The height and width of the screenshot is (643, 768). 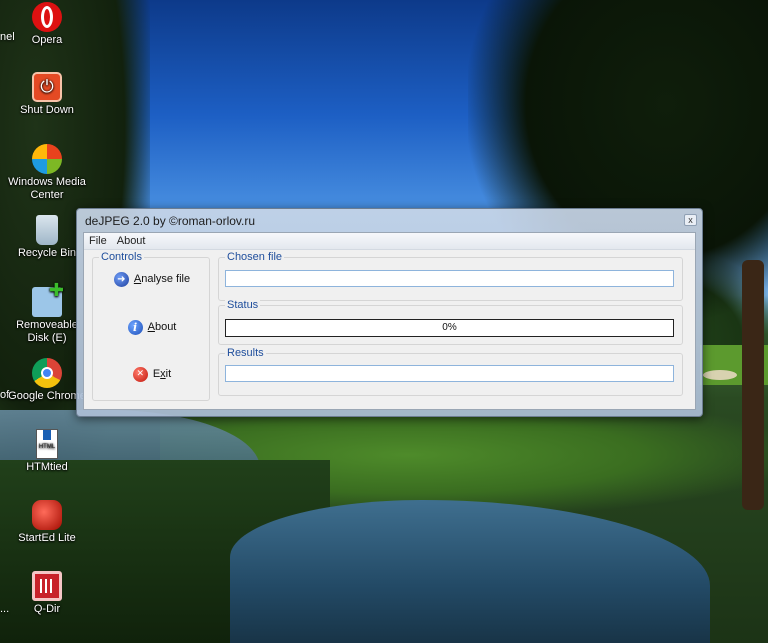 I want to click on arrow-right-icon, so click(x=121, y=279).